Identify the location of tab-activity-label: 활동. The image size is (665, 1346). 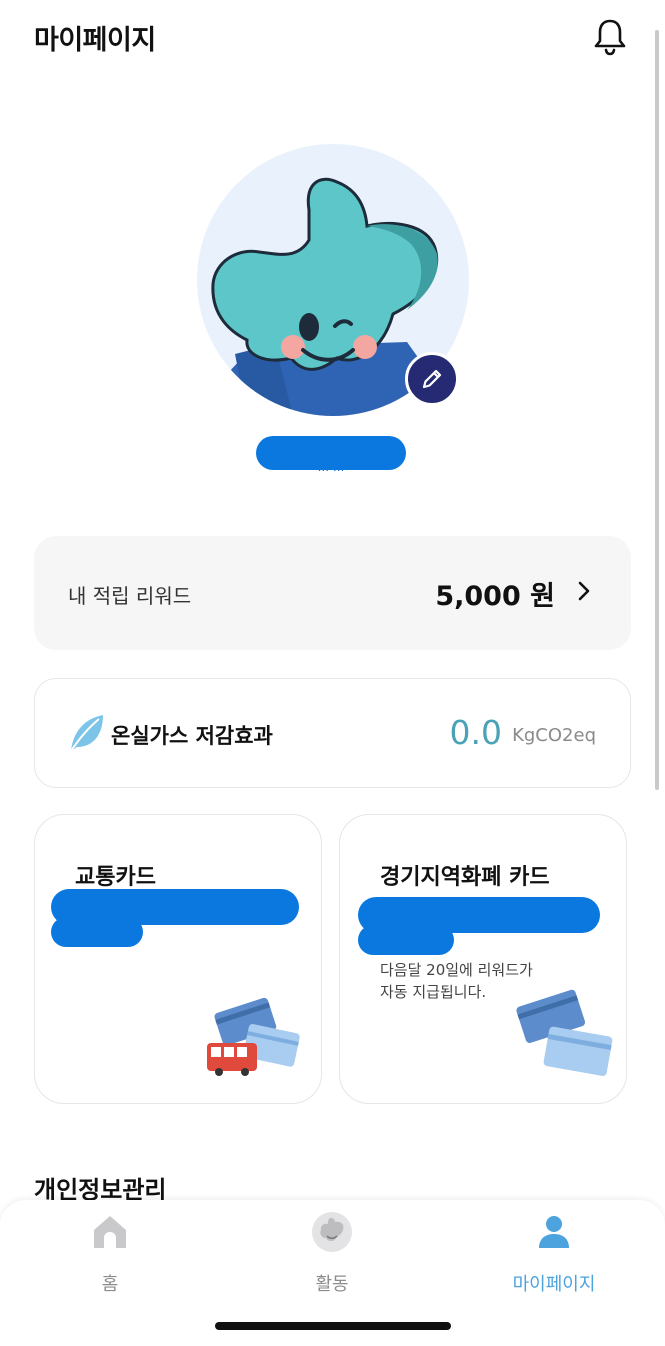
(332, 1284).